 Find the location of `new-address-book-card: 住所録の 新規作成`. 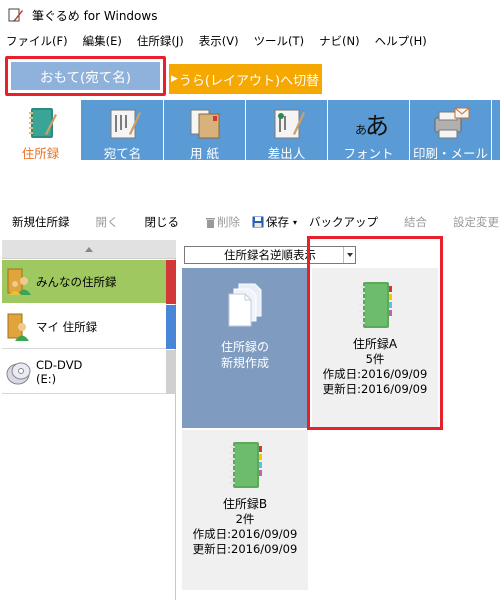

new-address-book-card: 住所録の 新規作成 is located at coordinates (245, 348).